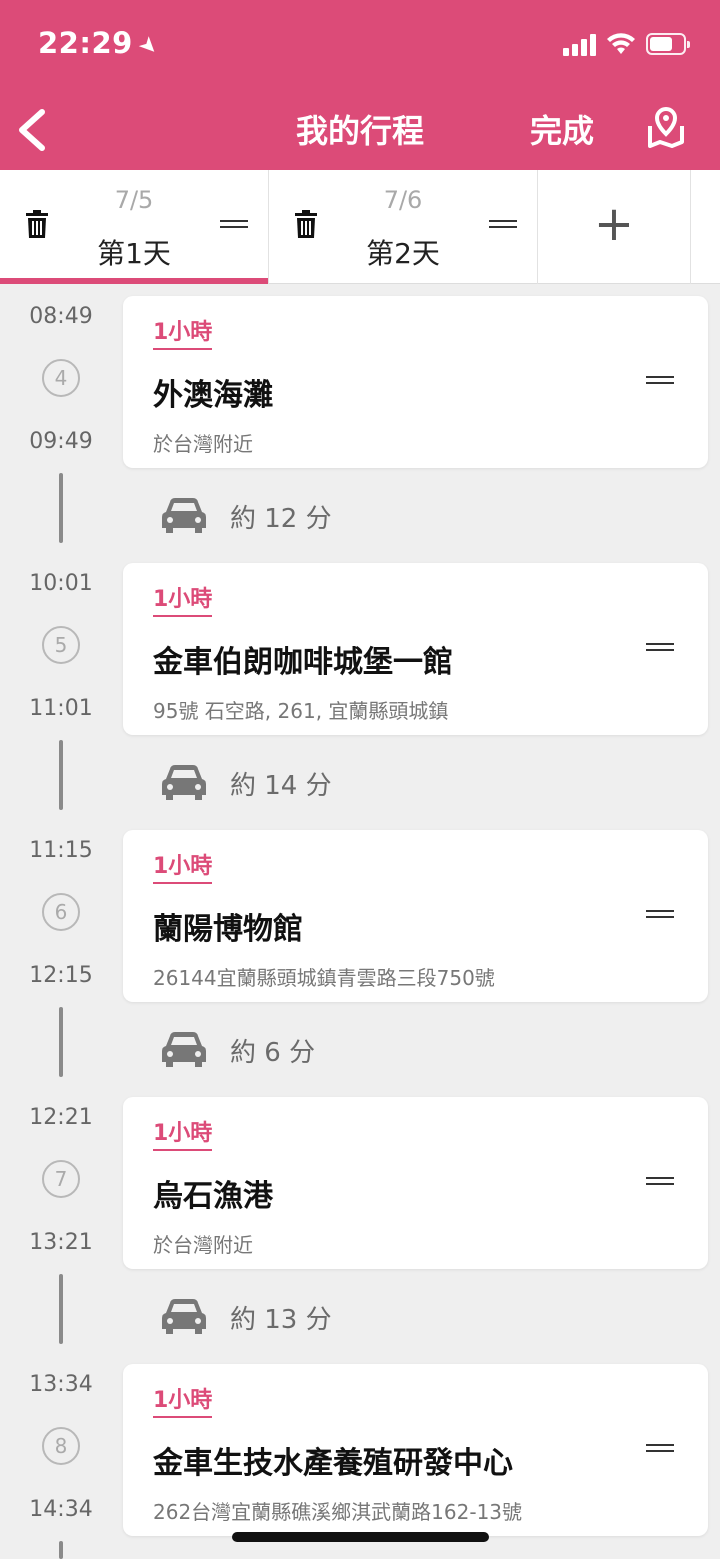  I want to click on stop-name: 金車生技水產養殖研發中心, so click(333, 1463).